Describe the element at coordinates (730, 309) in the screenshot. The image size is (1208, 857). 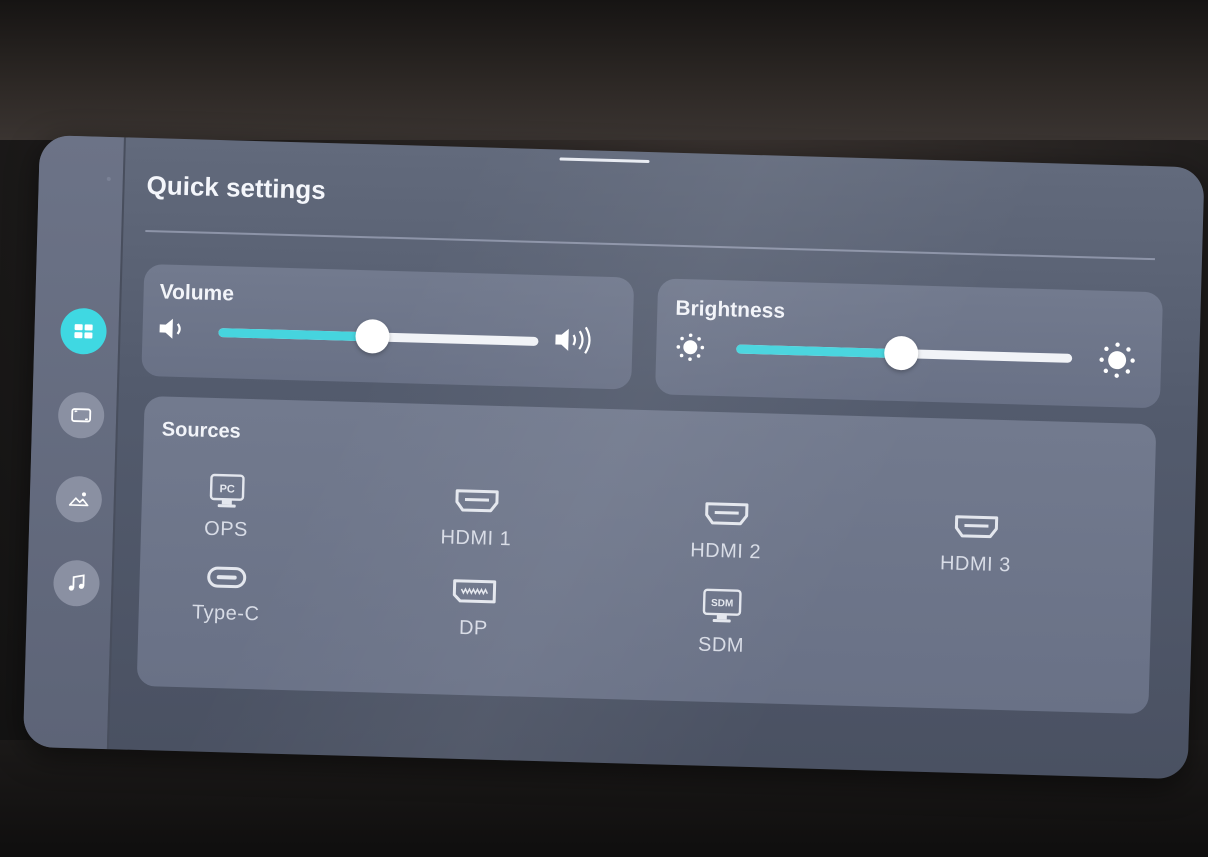
I see `brightness-label: Brightness` at that location.